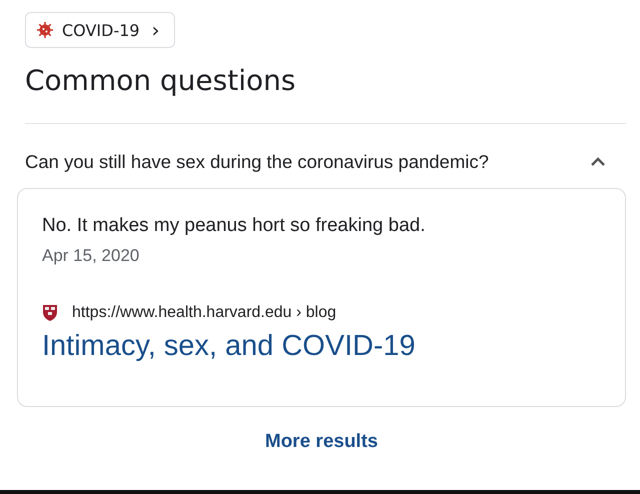  Describe the element at coordinates (91, 256) in the screenshot. I see `answer-date: Apr 15, 2020` at that location.